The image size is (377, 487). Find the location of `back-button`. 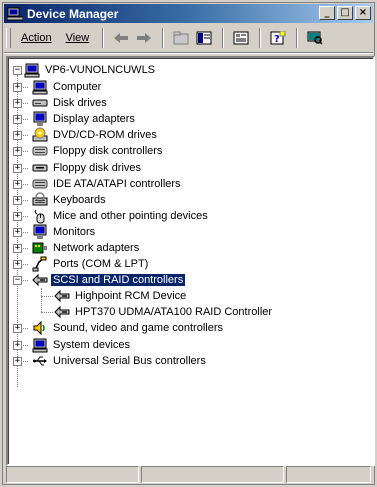

back-button is located at coordinates (121, 38).